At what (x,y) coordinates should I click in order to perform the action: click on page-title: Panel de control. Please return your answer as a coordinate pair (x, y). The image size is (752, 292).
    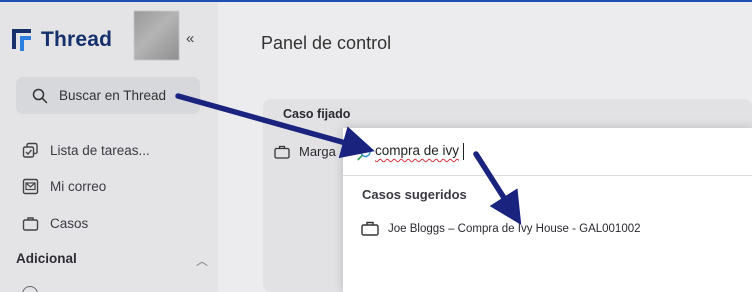
    Looking at the image, I should click on (326, 43).